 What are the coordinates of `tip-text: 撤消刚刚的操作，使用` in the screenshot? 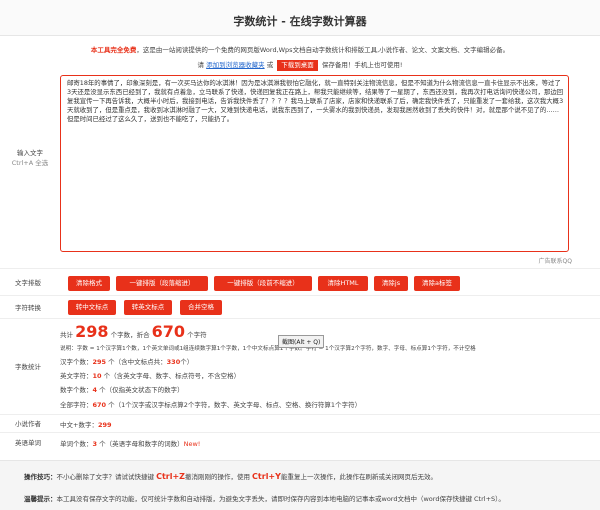 It's located at (217, 477).